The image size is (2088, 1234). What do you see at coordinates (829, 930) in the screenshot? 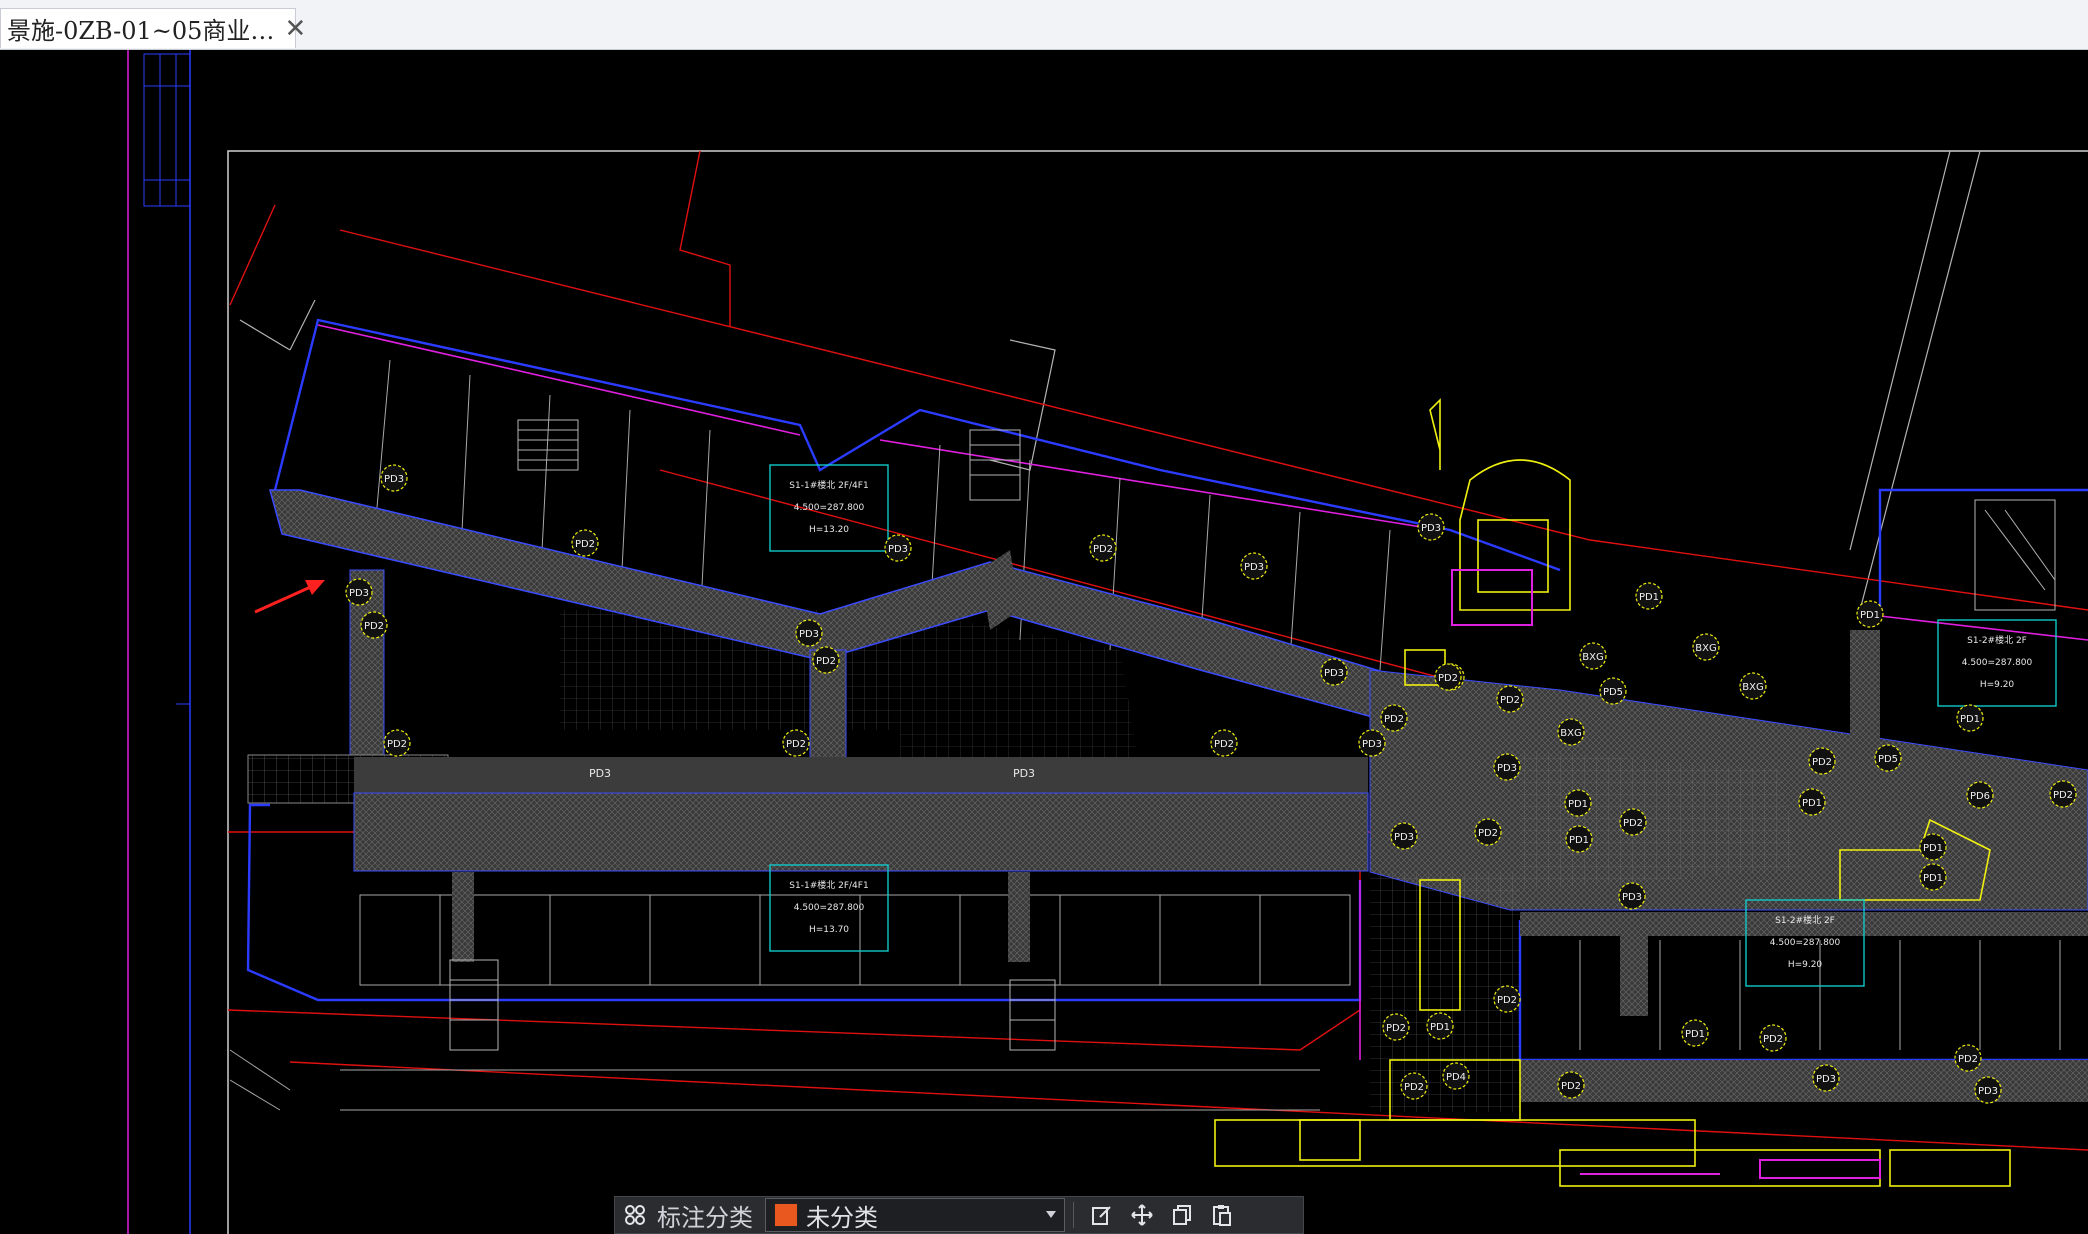
I see `svg-text: H=13.70` at bounding box center [829, 930].